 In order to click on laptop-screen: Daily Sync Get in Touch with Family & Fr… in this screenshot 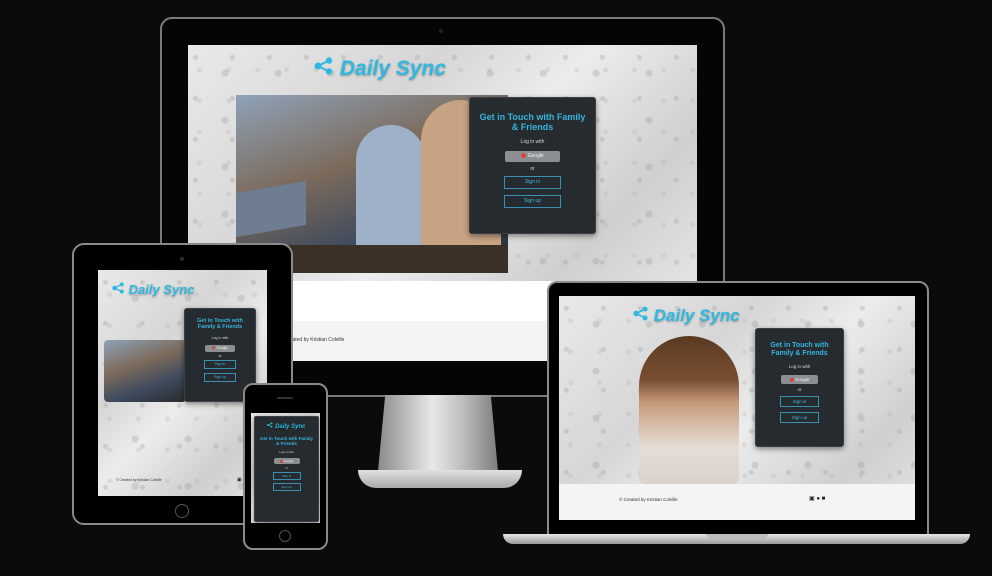, I will do `click(737, 408)`.